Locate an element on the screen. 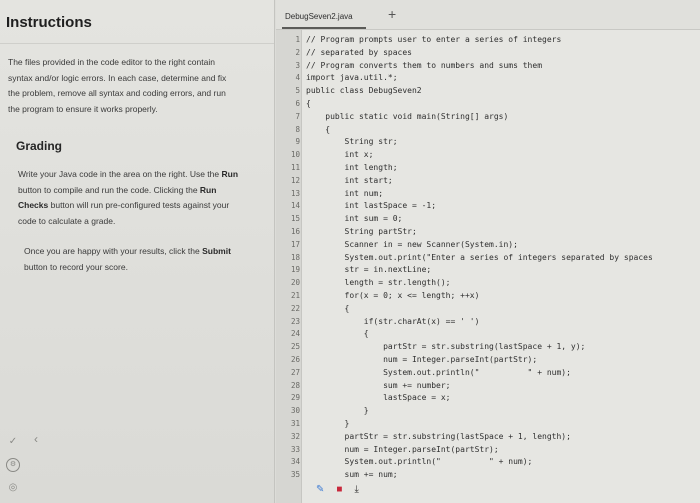 The height and width of the screenshot is (503, 700). line-number: 13 is located at coordinates (295, 193).